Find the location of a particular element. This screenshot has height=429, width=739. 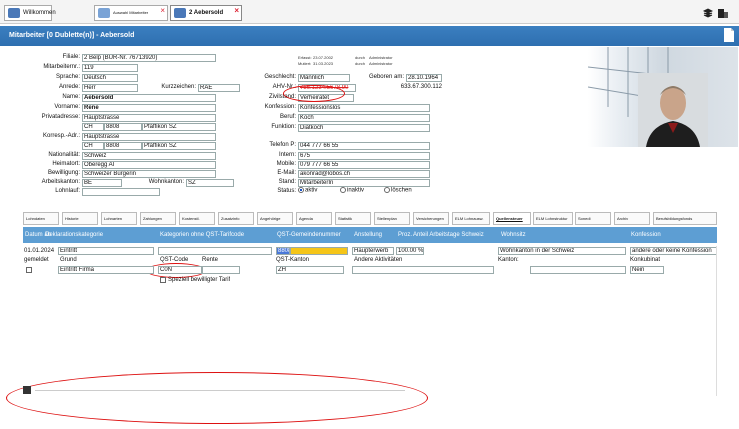

label-wohnkanton: Wohnkanton: is located at coordinates (166, 182).